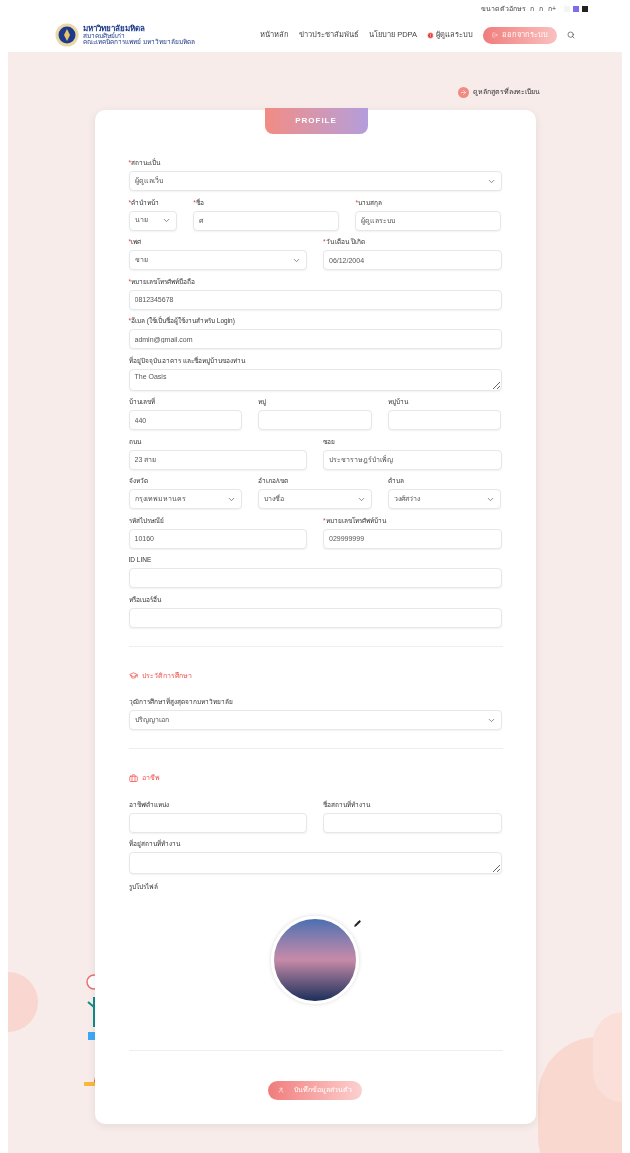 The height and width of the screenshot is (1153, 630). I want to click on university-logo-icon, so click(67, 35).